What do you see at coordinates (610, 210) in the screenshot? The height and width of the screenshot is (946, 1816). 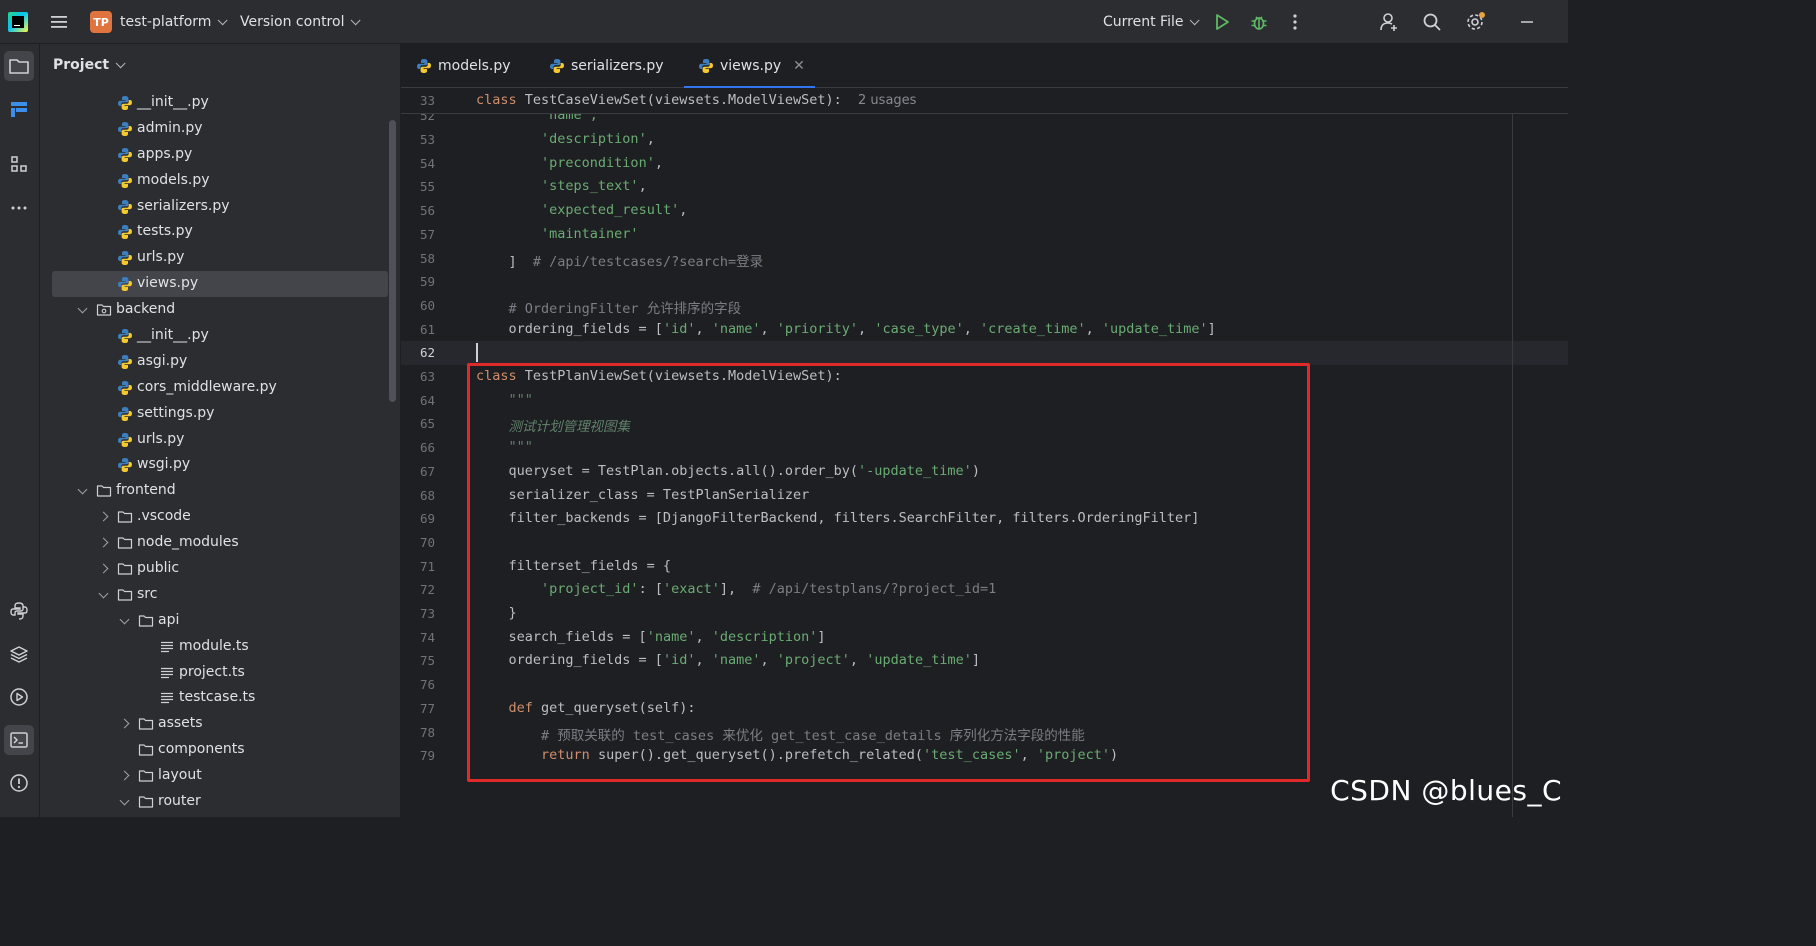 I see `code-string: 'expected_result'` at bounding box center [610, 210].